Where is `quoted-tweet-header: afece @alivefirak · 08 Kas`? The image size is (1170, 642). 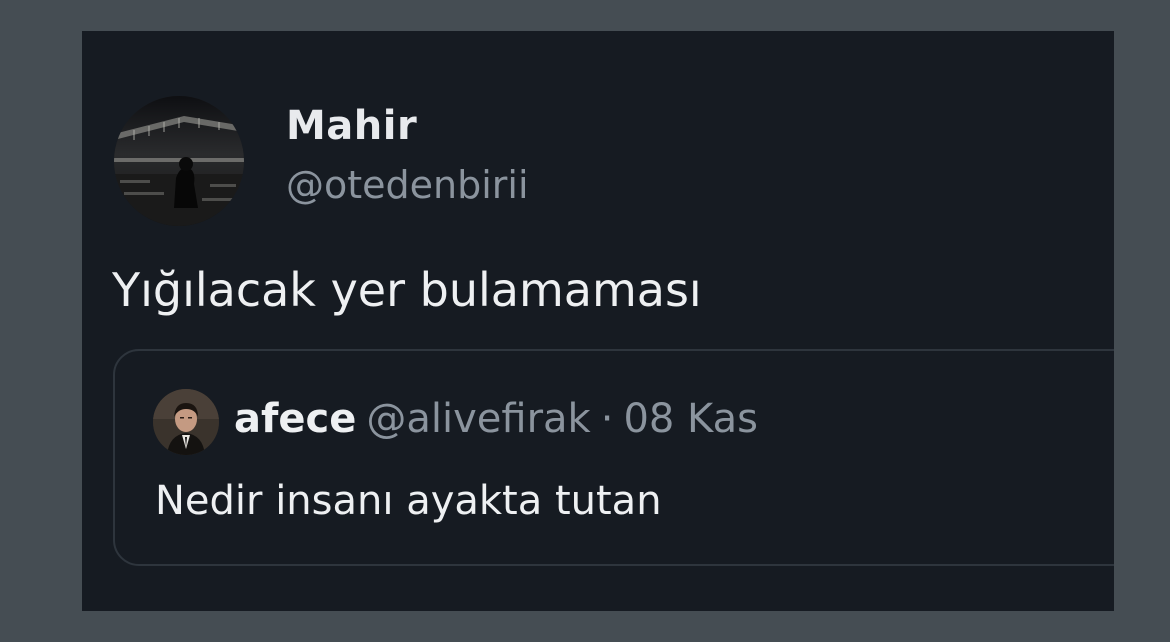
quoted-tweet-header: afece @alivefirak · 08 Kas is located at coordinates (496, 419).